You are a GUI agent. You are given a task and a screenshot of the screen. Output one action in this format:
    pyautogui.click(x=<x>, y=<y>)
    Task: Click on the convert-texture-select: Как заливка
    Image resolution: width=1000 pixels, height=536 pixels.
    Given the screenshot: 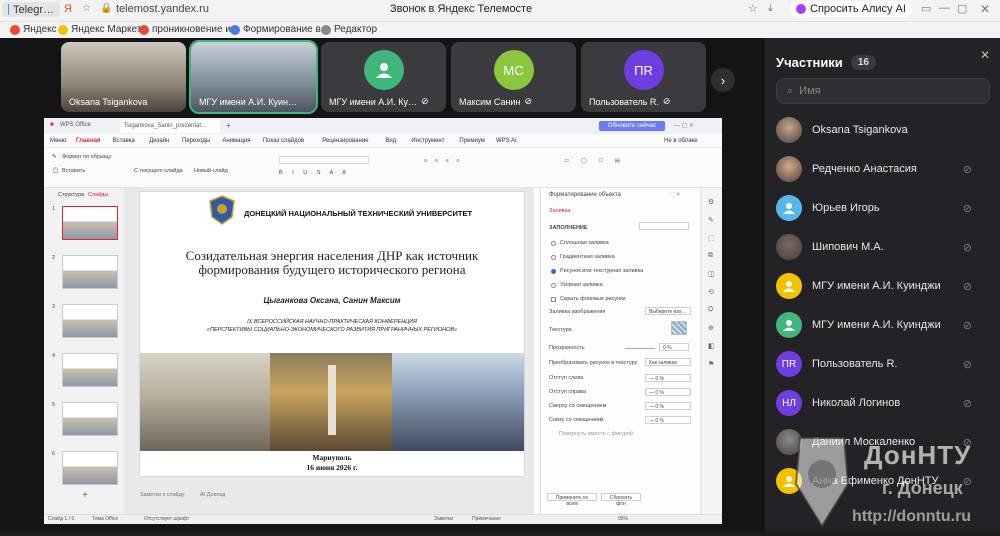 What is the action you would take?
    pyautogui.click(x=668, y=362)
    